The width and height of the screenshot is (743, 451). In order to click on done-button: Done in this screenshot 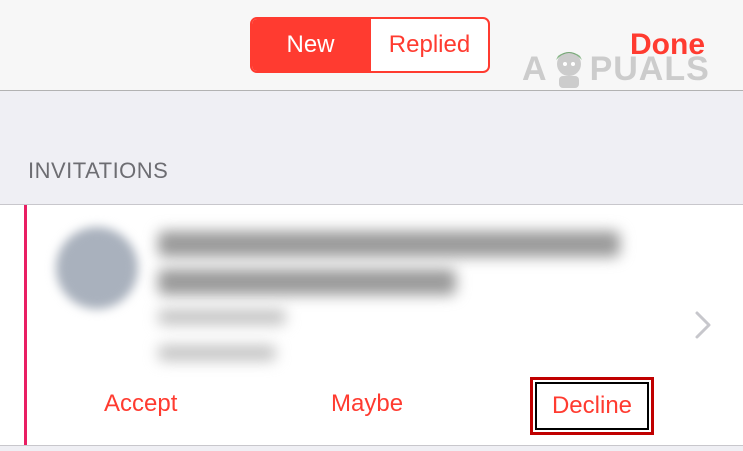, I will do `click(667, 45)`.